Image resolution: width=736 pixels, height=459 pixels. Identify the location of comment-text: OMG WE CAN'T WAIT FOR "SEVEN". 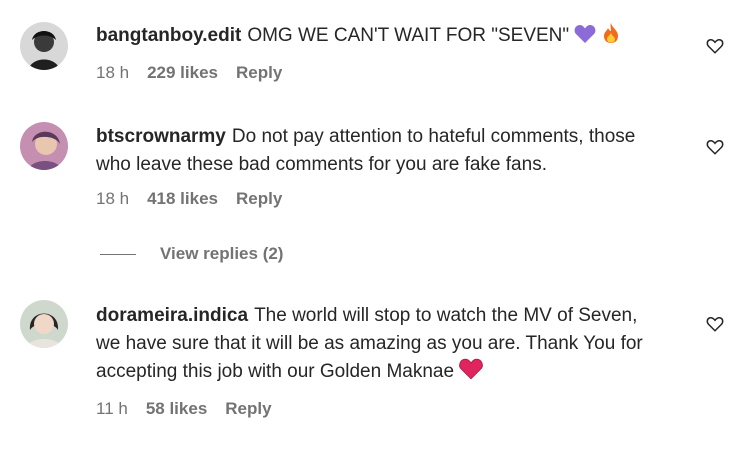
(408, 35).